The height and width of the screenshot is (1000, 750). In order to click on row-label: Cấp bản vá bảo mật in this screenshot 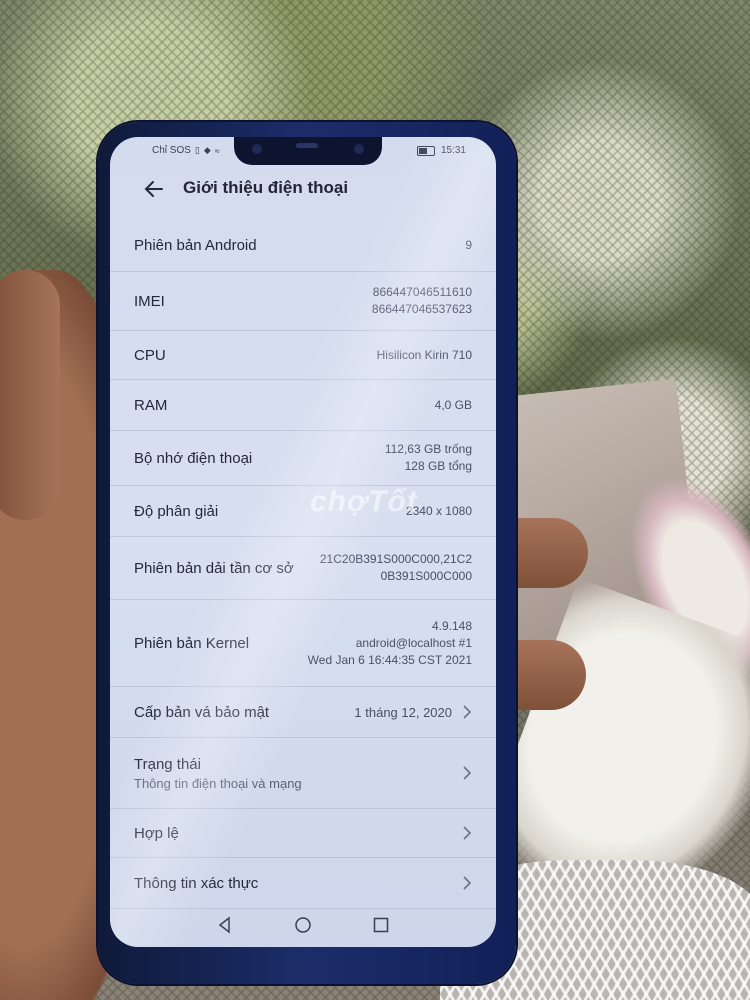, I will do `click(202, 712)`.